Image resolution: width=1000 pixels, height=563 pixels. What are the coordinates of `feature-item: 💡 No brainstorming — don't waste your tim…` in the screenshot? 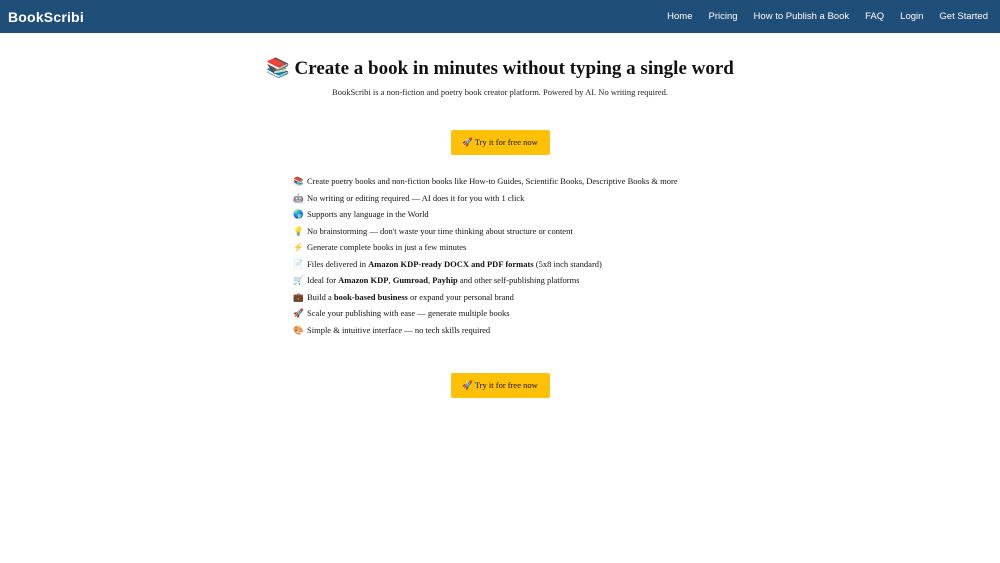 It's located at (646, 231).